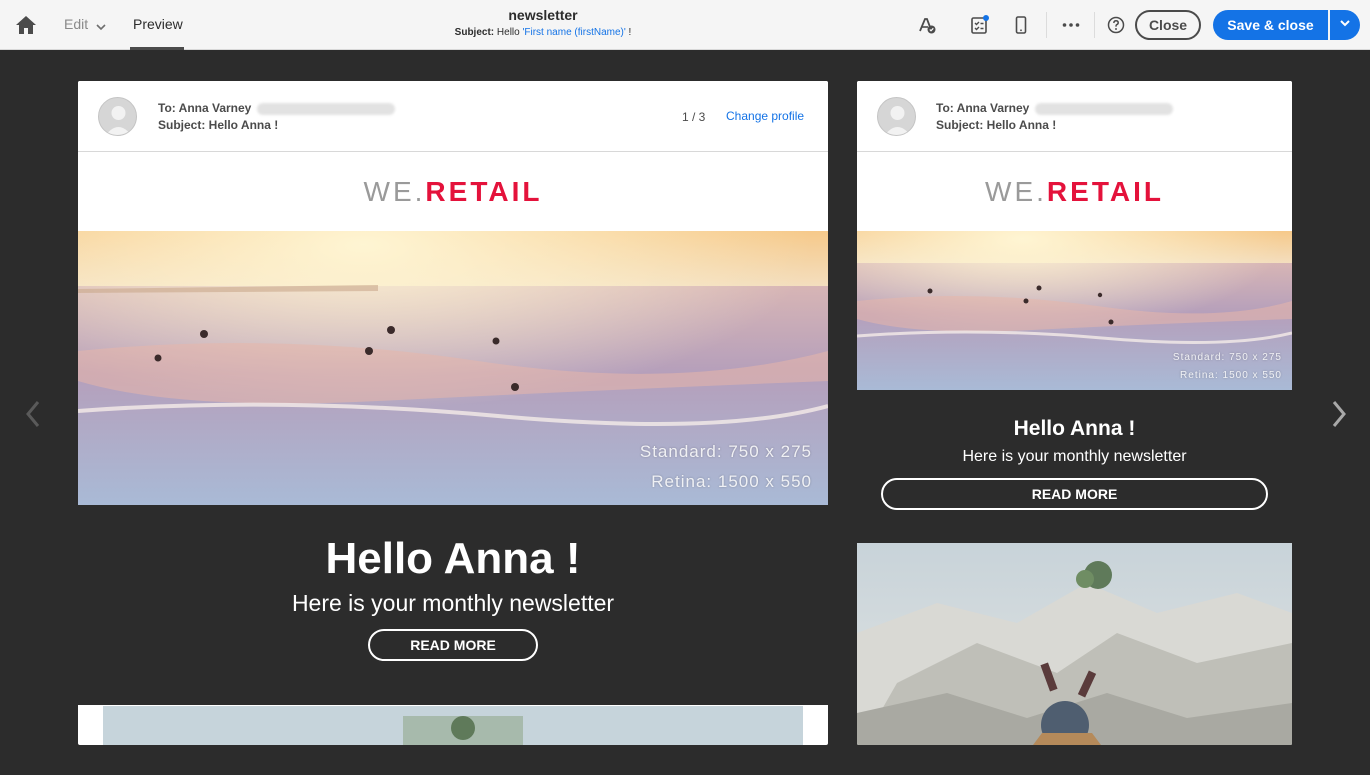  What do you see at coordinates (927, 25) in the screenshot?
I see `spellcheck-icon` at bounding box center [927, 25].